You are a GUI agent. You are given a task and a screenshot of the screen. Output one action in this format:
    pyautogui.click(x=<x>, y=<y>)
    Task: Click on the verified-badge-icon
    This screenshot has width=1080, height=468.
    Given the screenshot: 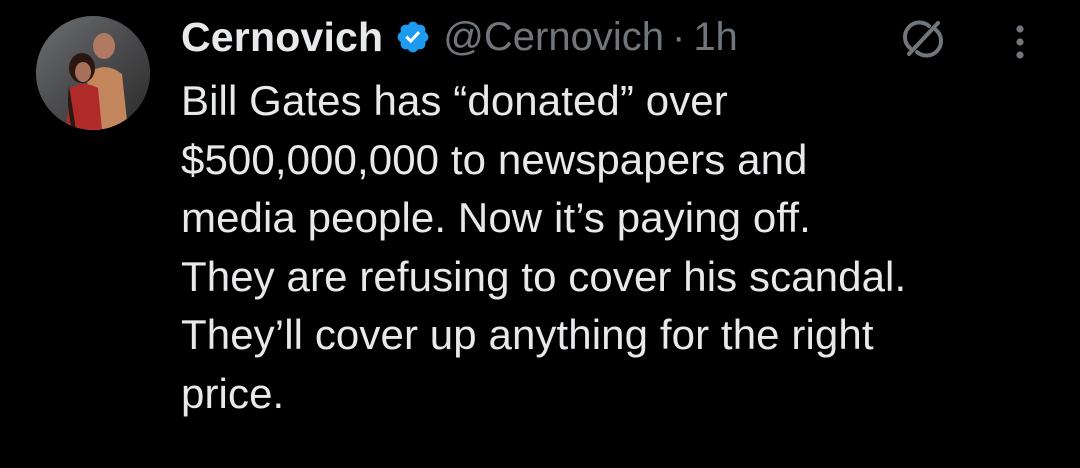 What is the action you would take?
    pyautogui.click(x=413, y=37)
    